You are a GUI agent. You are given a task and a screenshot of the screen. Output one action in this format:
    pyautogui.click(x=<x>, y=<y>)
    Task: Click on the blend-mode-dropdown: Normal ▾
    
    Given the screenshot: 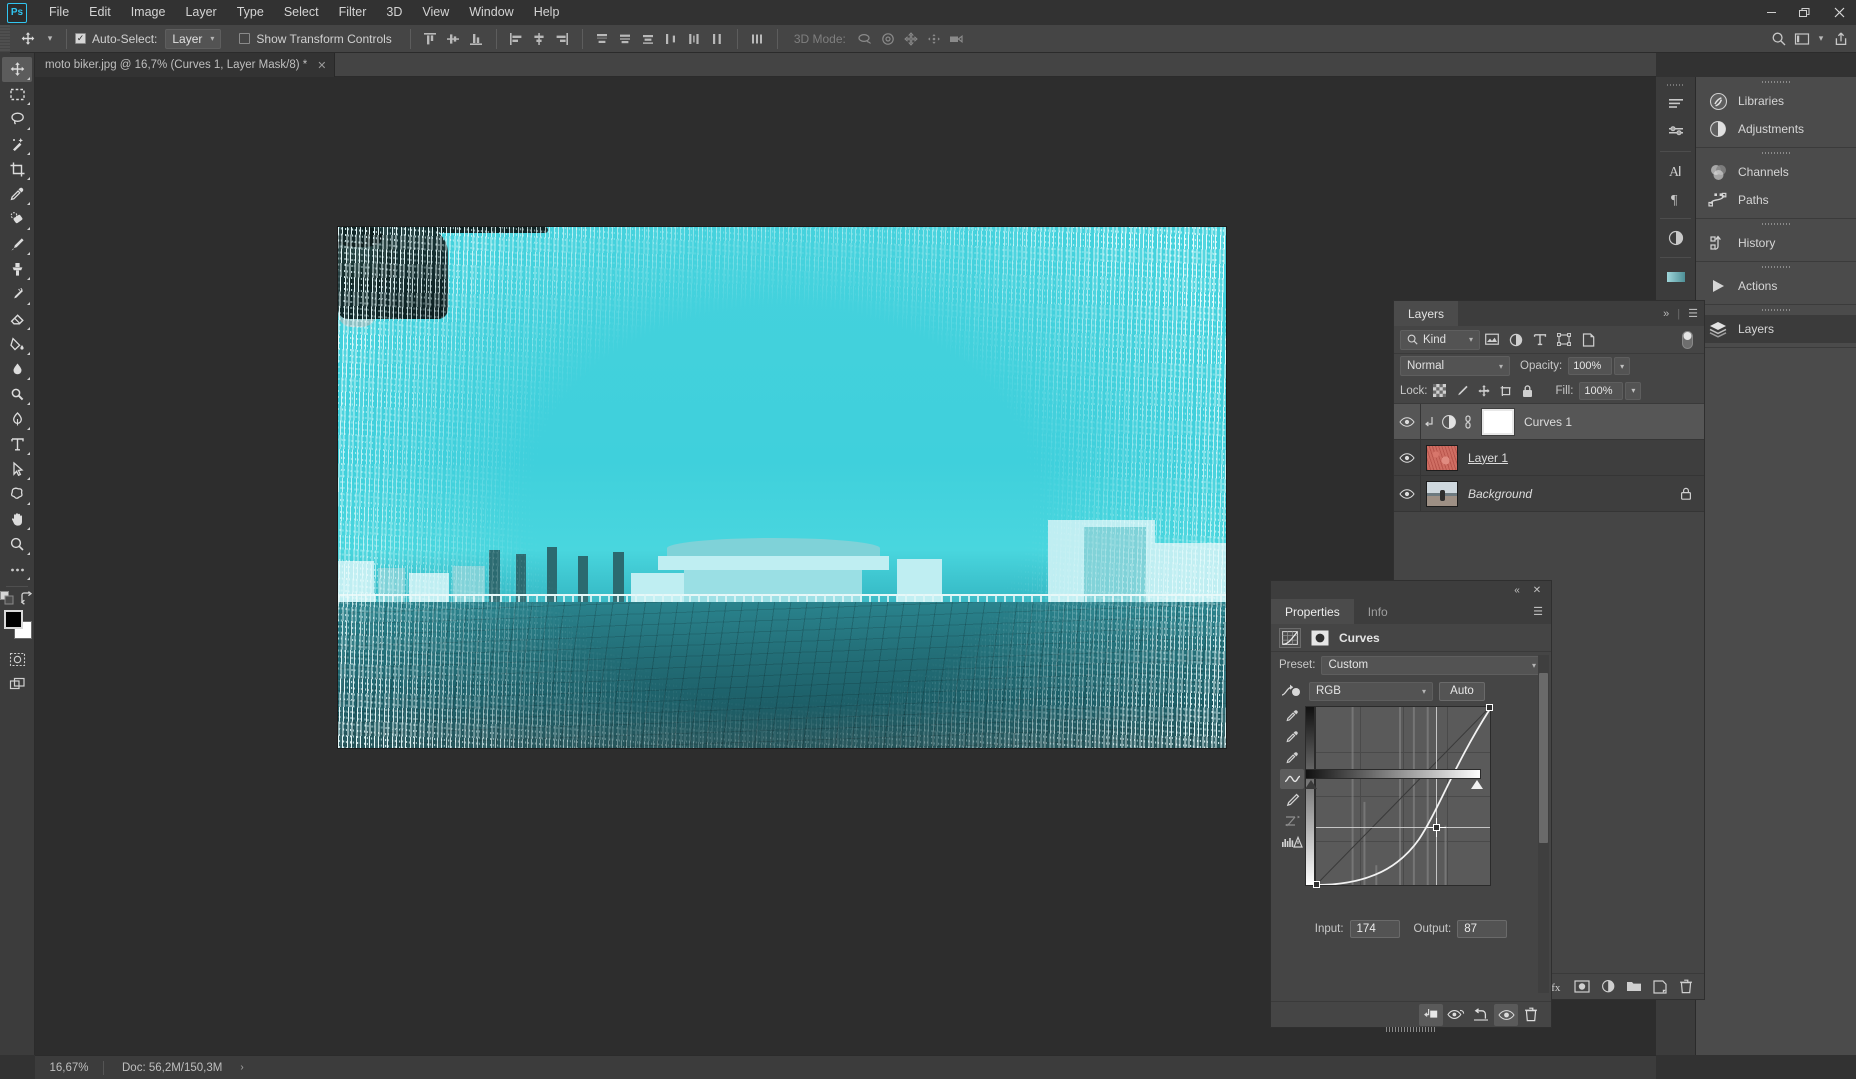 What is the action you would take?
    pyautogui.click(x=1455, y=366)
    